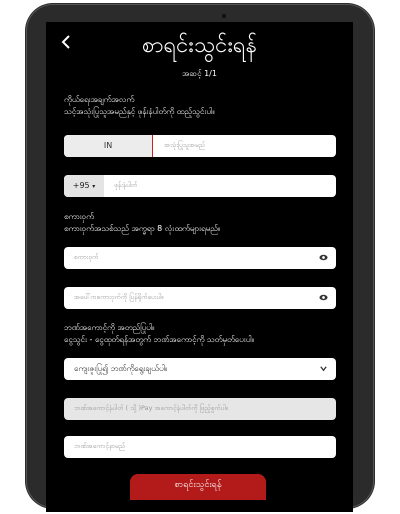 The image size is (400, 514). I want to click on identity-heading-title: ကိုယ်ရေးအချက်အလက်, so click(99, 99).